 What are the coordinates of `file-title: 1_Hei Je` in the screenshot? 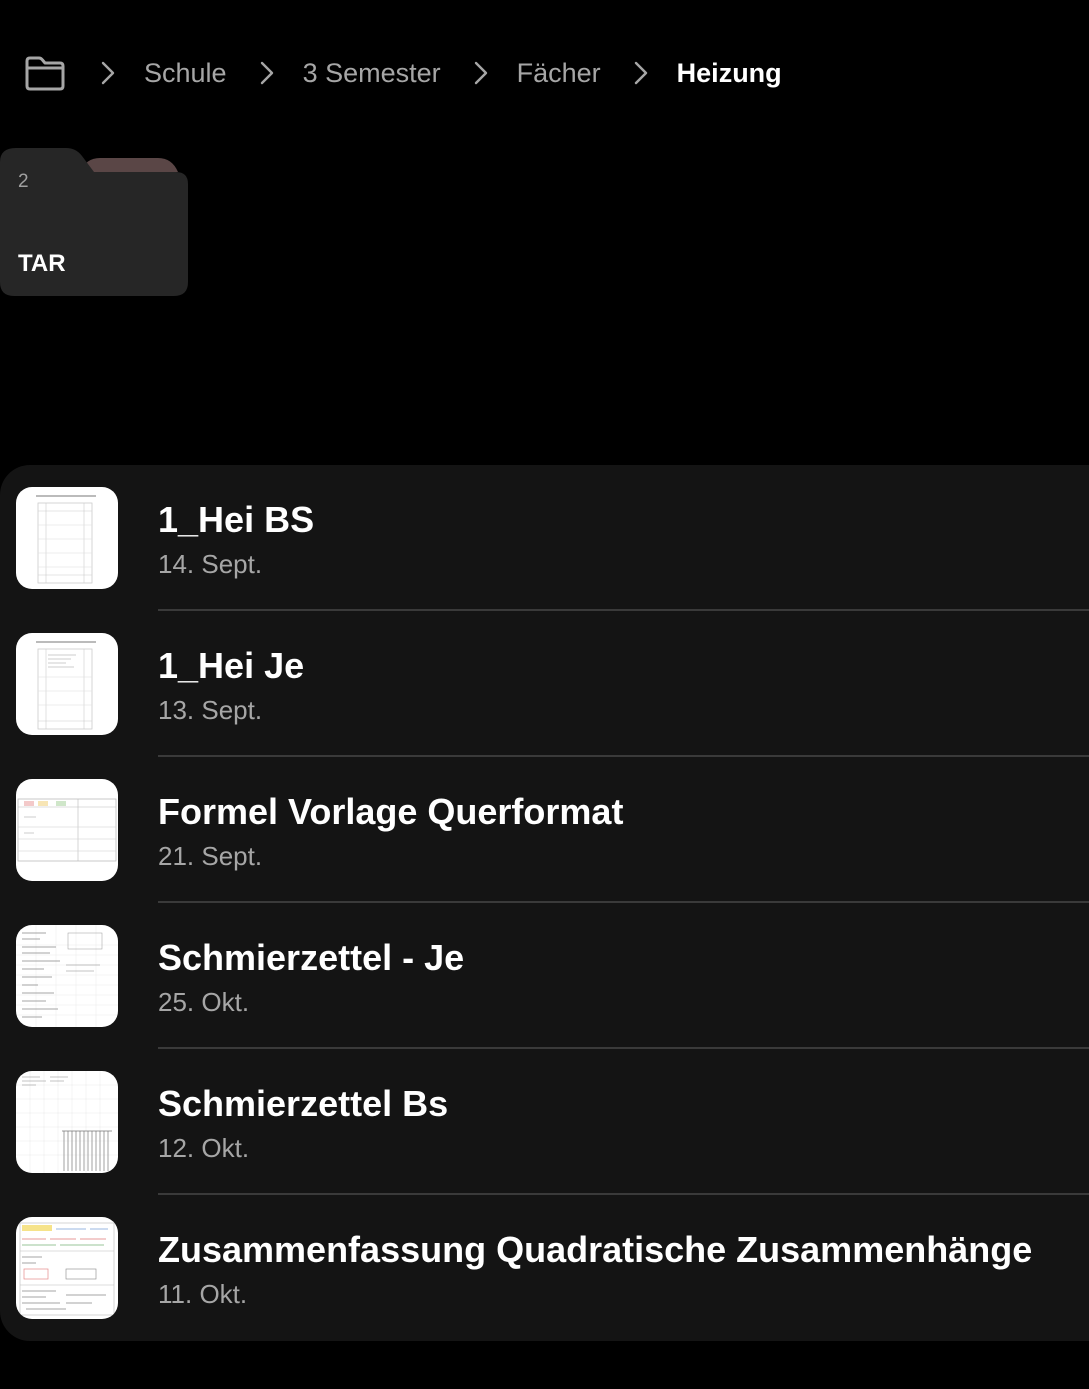 It's located at (231, 665).